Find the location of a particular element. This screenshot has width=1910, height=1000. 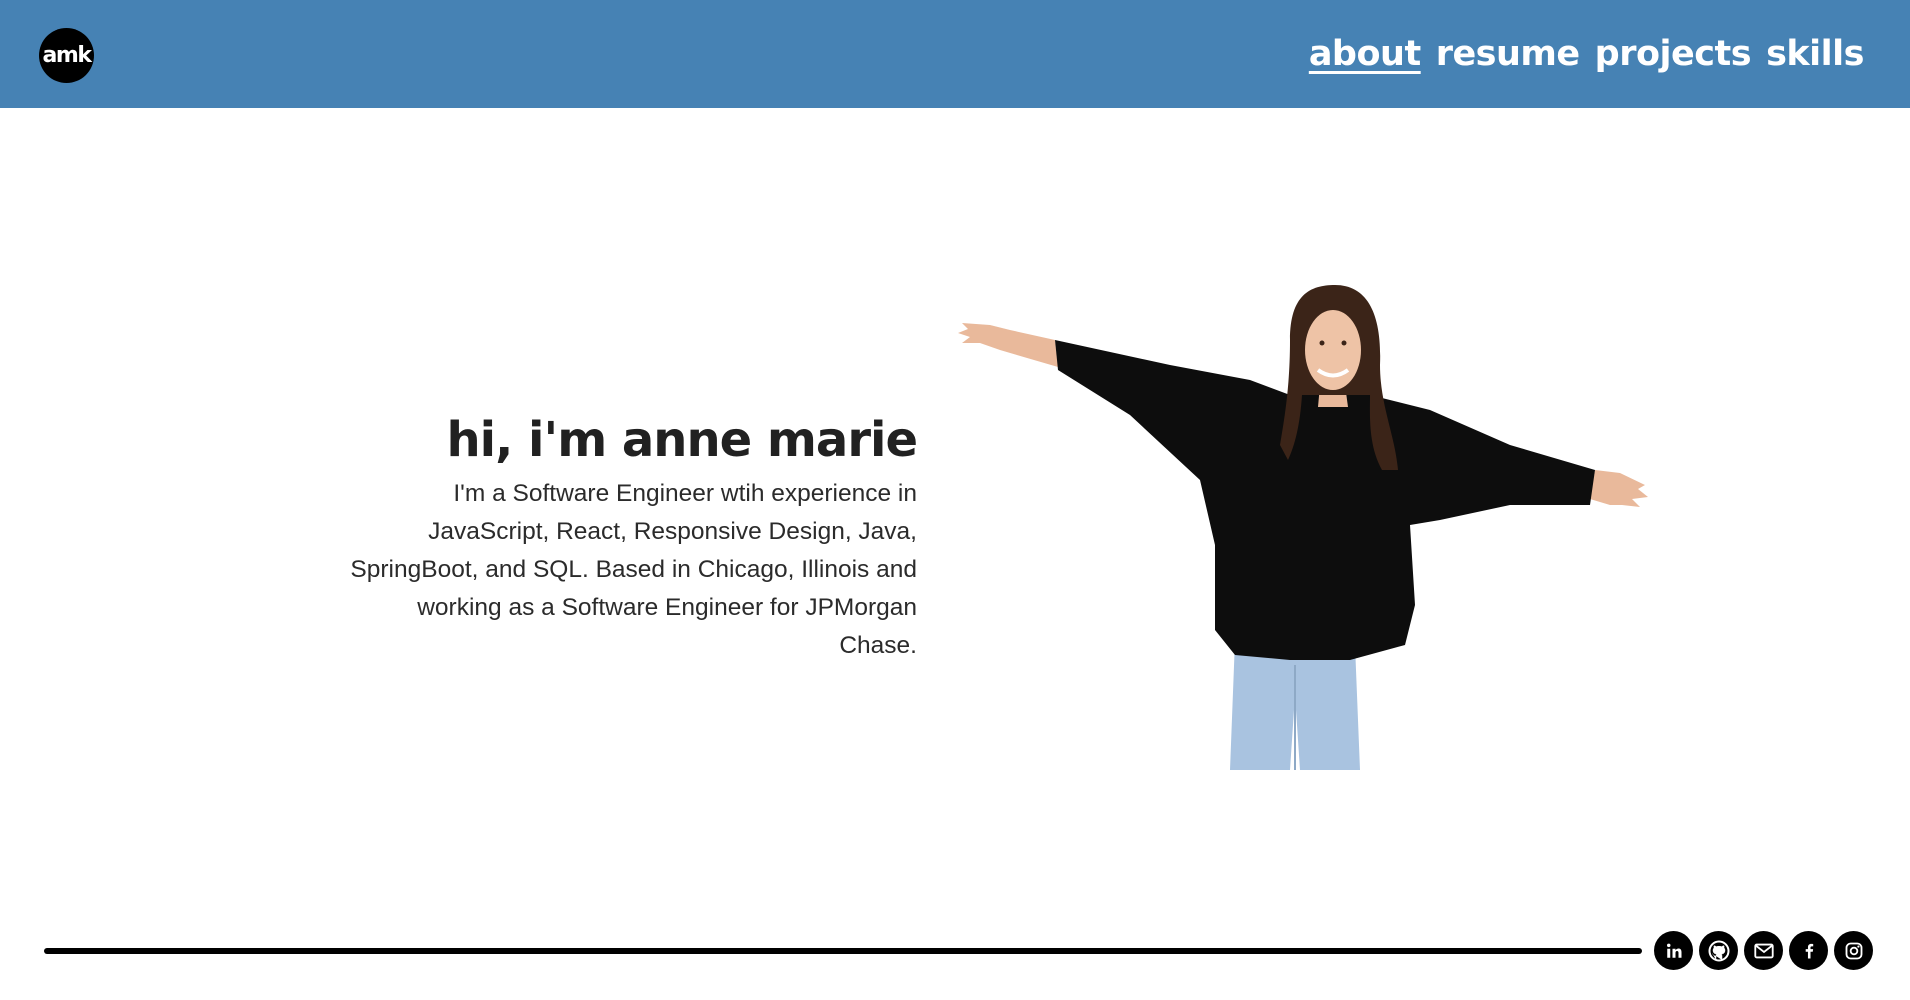

email-icon is located at coordinates (1763, 950).